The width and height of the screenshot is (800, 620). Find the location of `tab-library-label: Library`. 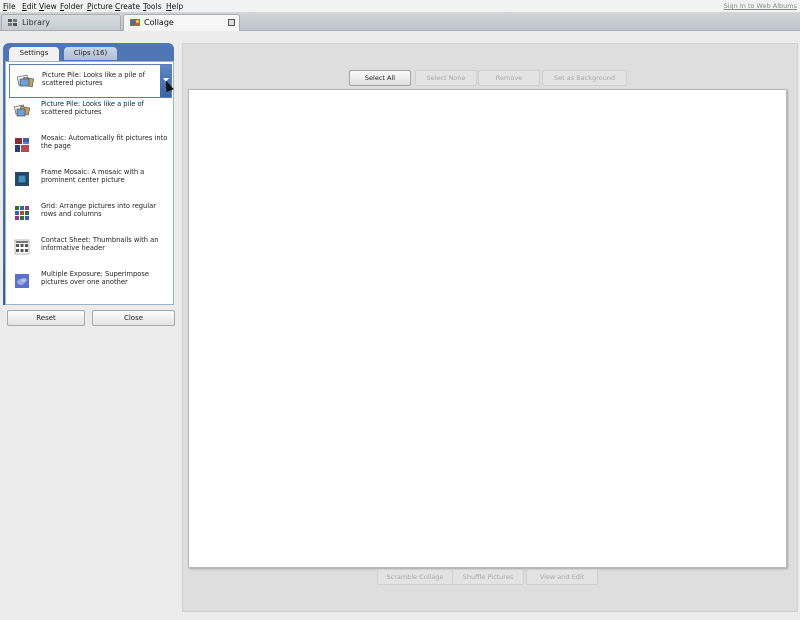

tab-library-label: Library is located at coordinates (36, 22).